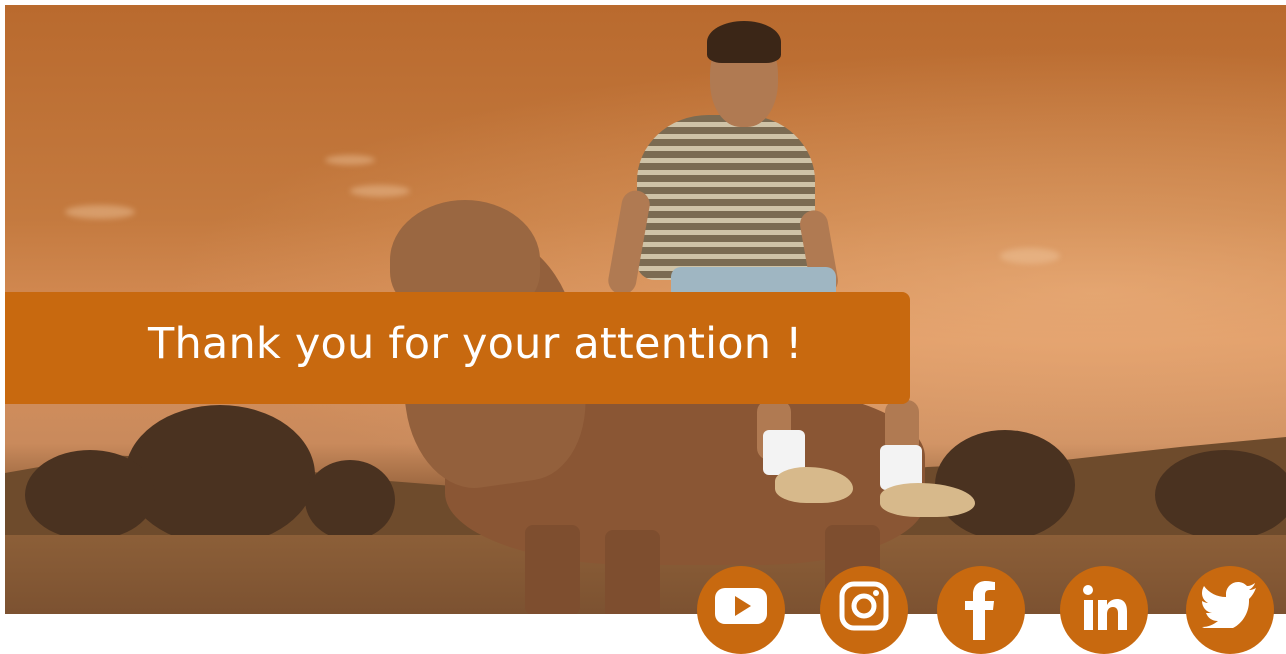 The image size is (1286, 654). What do you see at coordinates (726, 197) in the screenshot?
I see `man-torso` at bounding box center [726, 197].